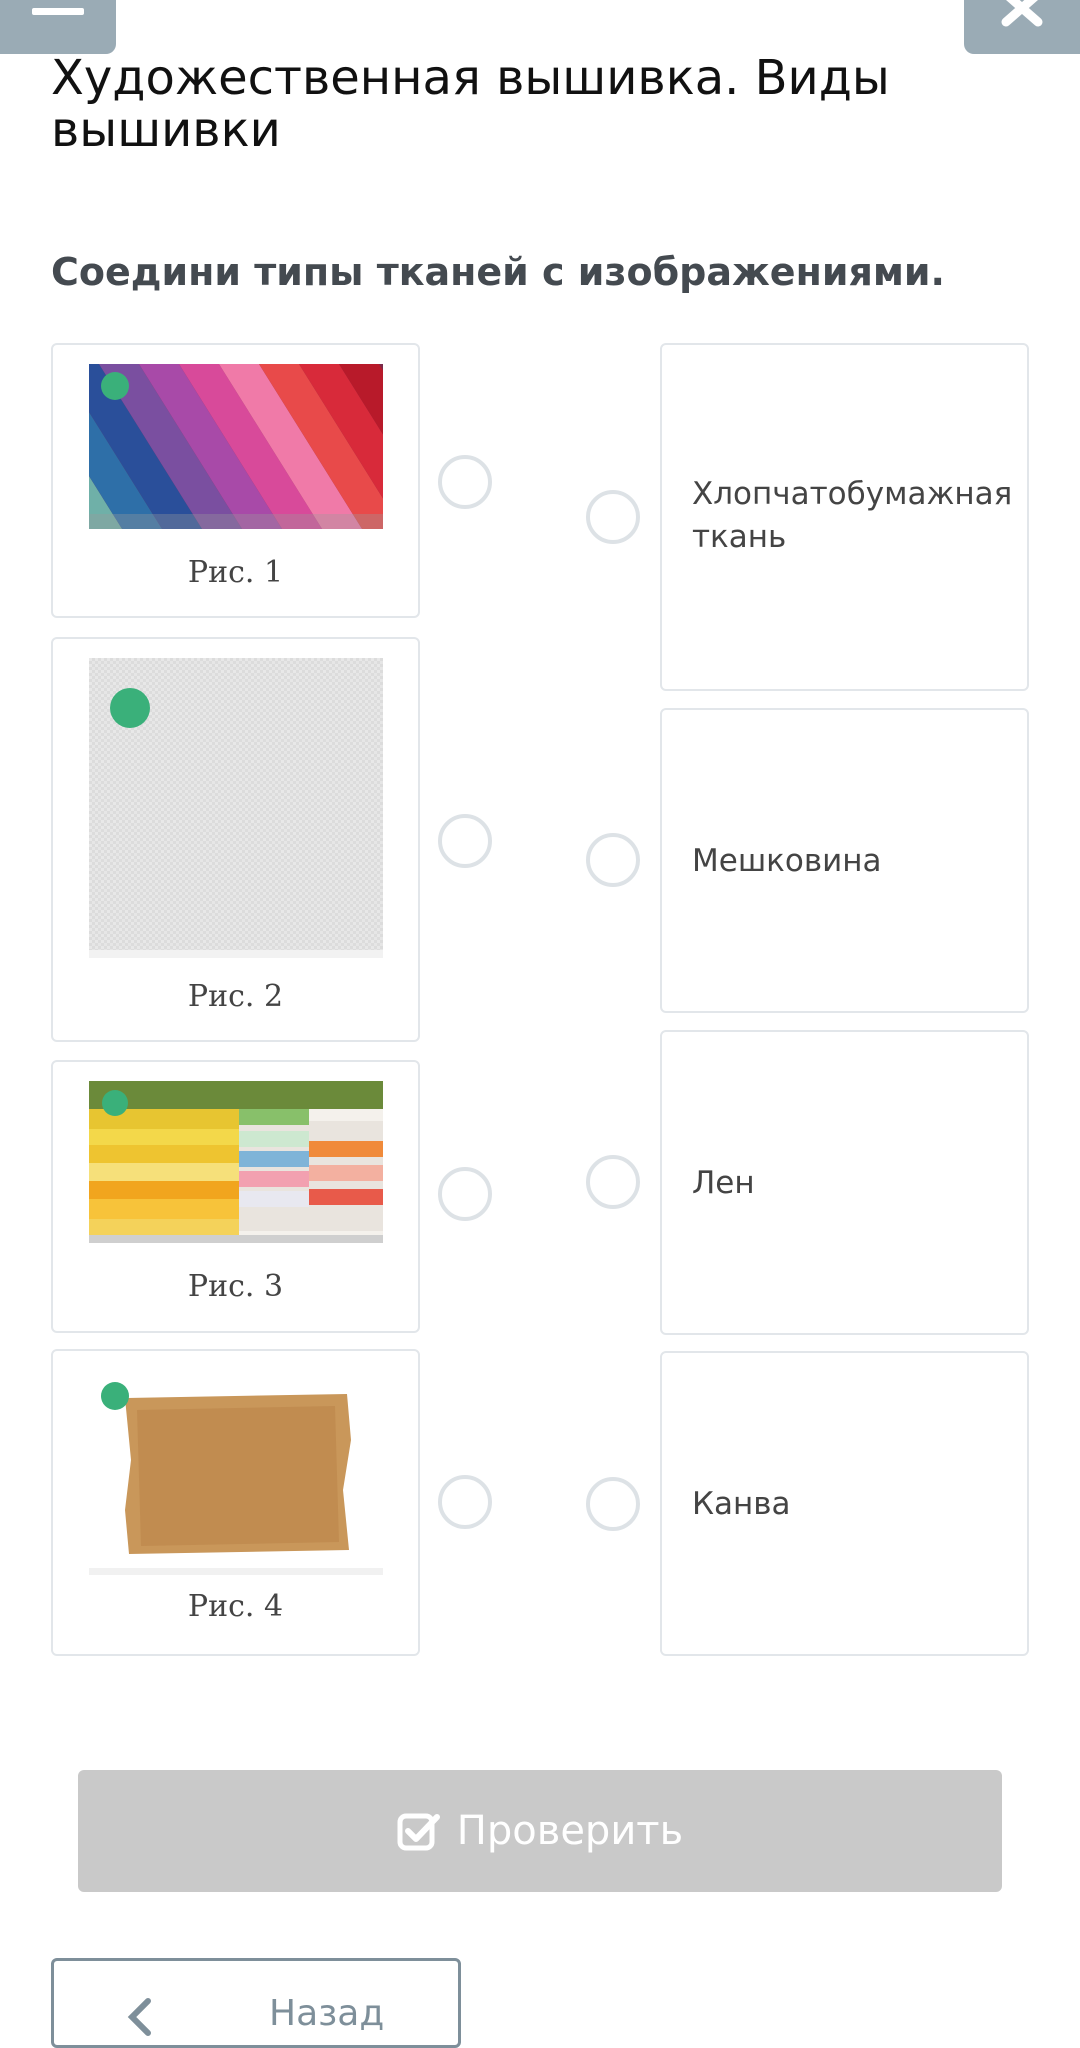 This screenshot has height=2048, width=1080. I want to click on checkbox-check-icon, so click(418, 1832).